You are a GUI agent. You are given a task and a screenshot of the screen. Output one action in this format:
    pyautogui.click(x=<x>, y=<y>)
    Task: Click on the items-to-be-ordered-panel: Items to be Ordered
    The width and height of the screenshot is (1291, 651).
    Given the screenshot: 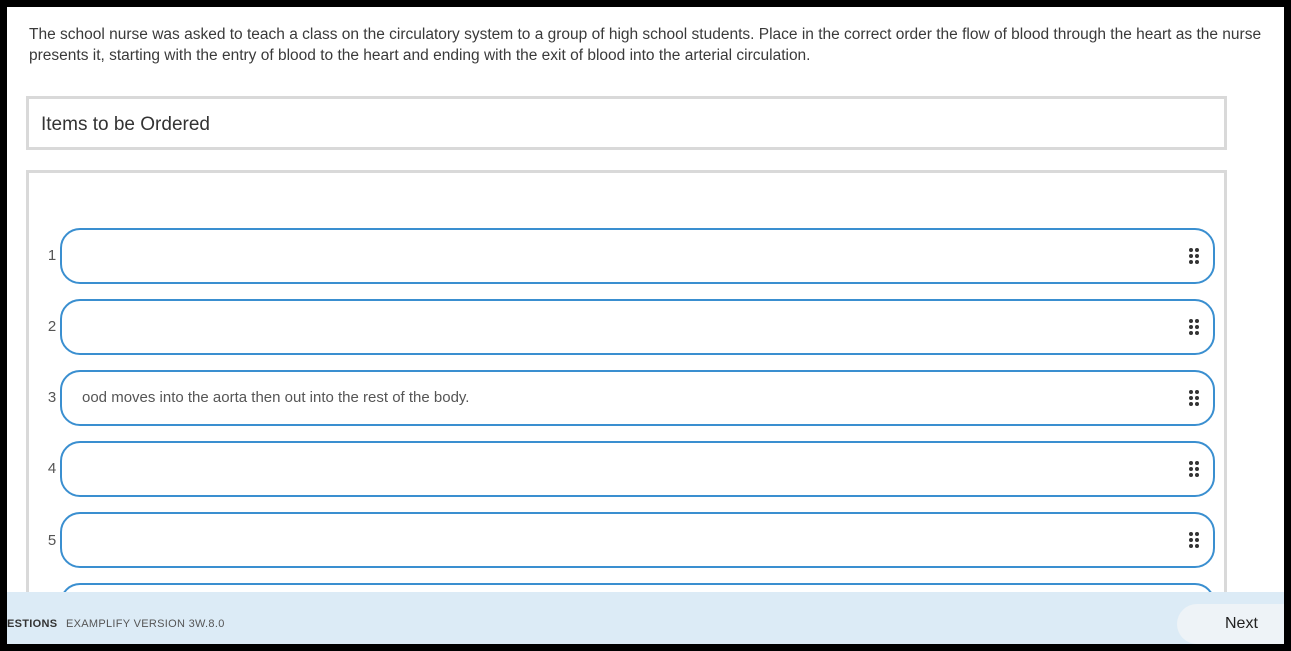 What is the action you would take?
    pyautogui.click(x=626, y=123)
    